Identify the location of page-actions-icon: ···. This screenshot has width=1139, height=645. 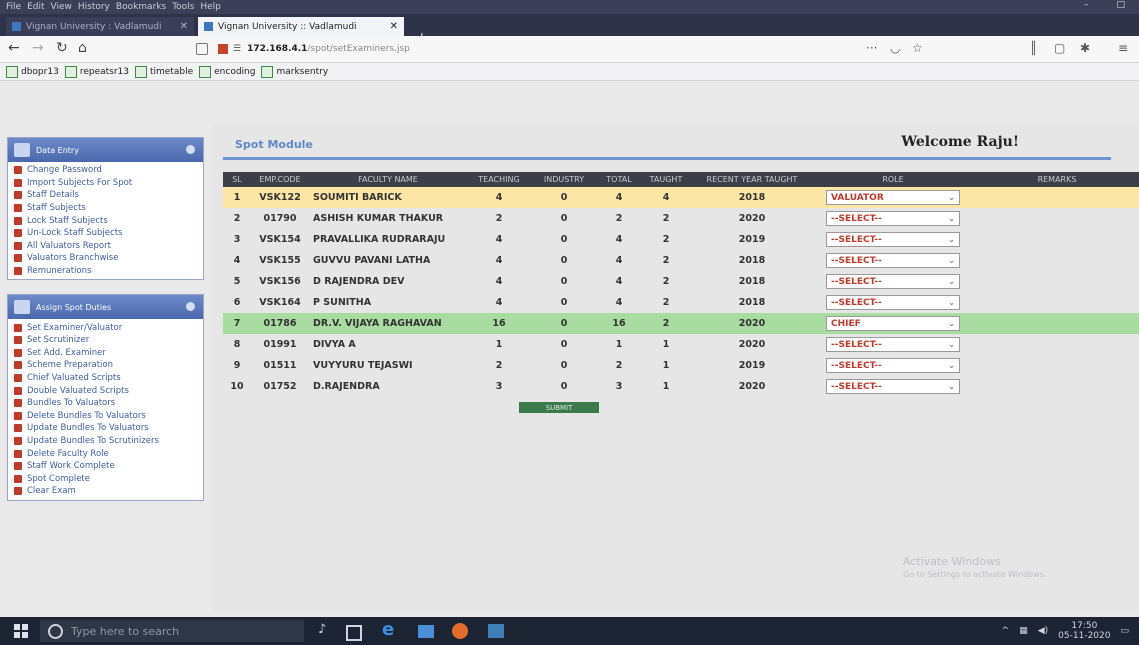
(871, 48).